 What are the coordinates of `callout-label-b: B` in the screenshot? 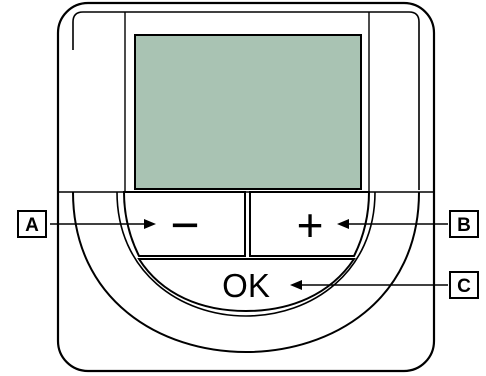 It's located at (464, 225).